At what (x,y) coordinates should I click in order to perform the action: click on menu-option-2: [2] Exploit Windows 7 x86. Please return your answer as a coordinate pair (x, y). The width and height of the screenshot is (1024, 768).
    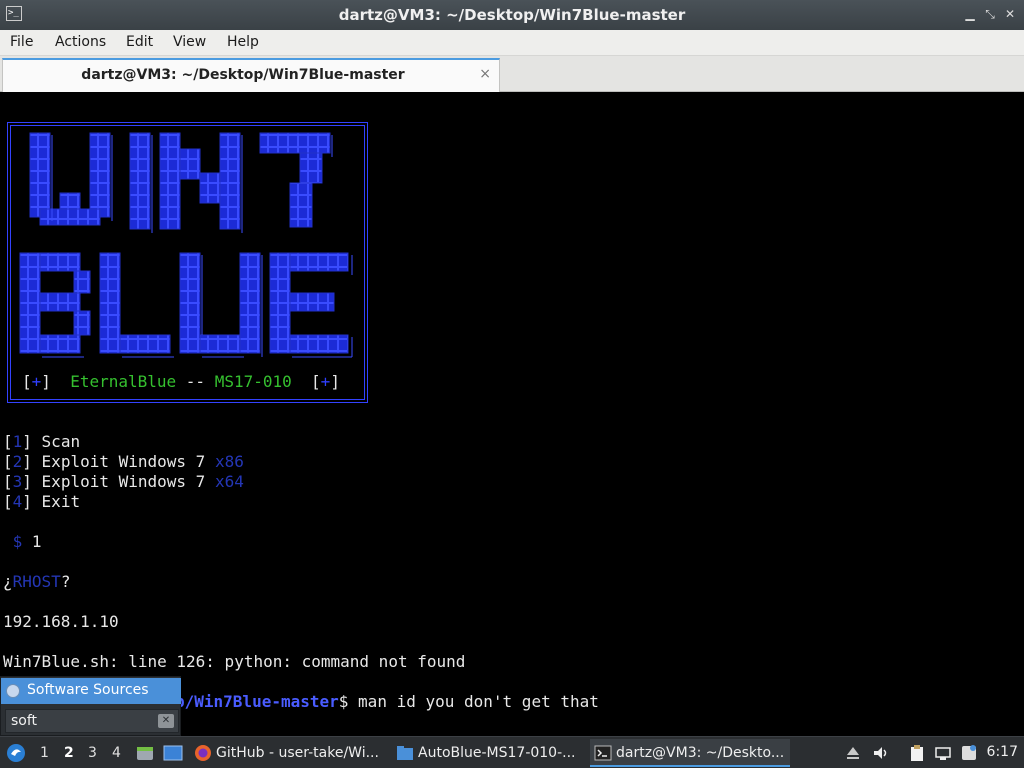
    Looking at the image, I should click on (123, 461).